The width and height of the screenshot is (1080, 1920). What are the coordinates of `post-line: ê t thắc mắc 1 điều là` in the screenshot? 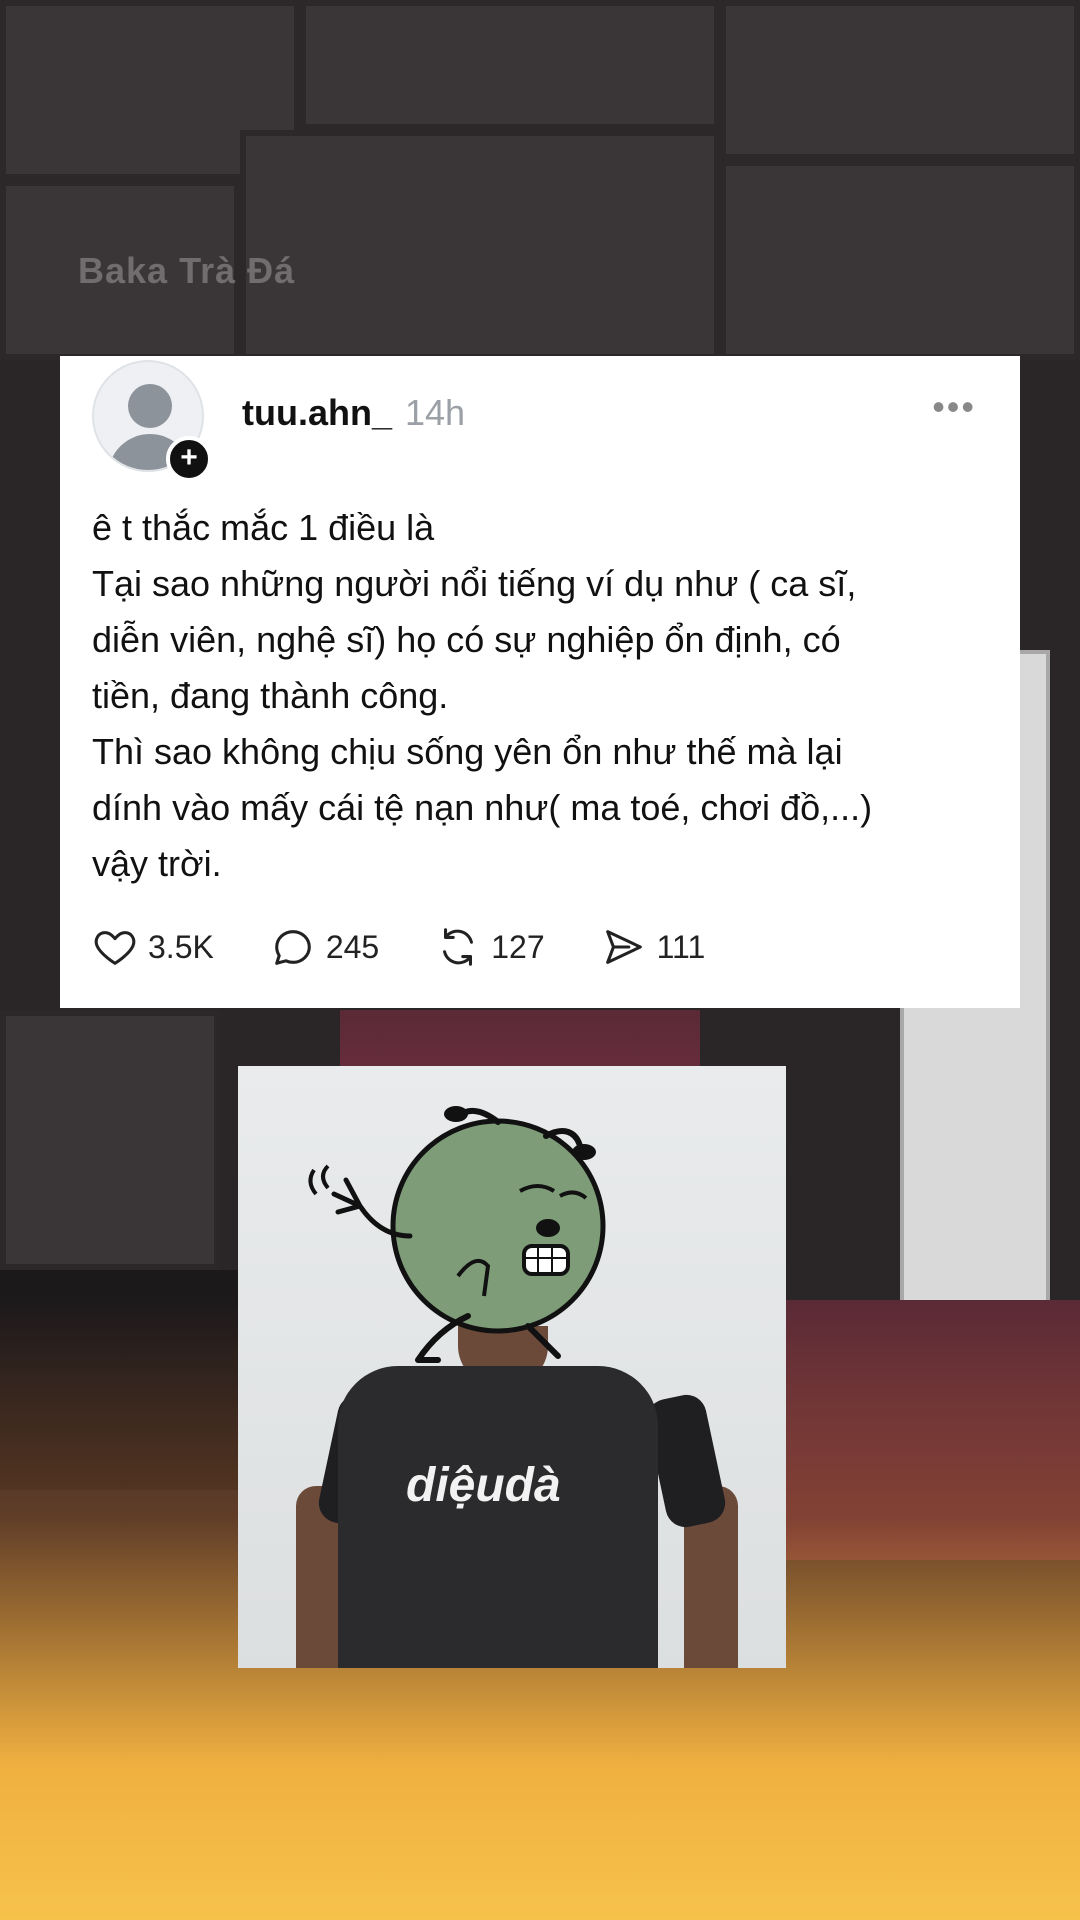 It's located at (263, 527).